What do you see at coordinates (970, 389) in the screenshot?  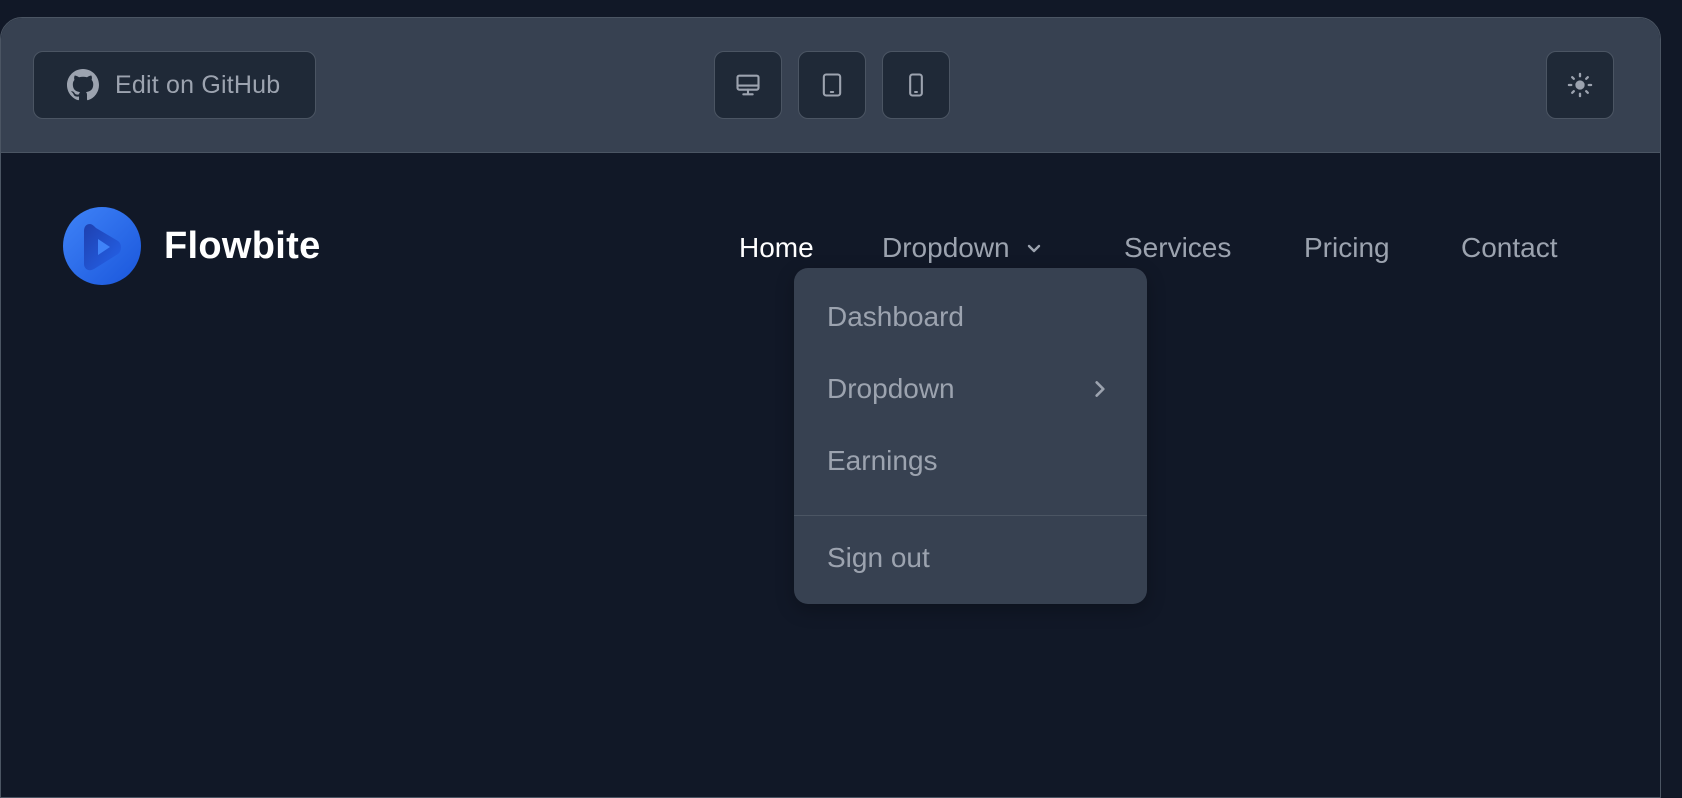 I see `dropdown-item-submenu: Dropdown` at bounding box center [970, 389].